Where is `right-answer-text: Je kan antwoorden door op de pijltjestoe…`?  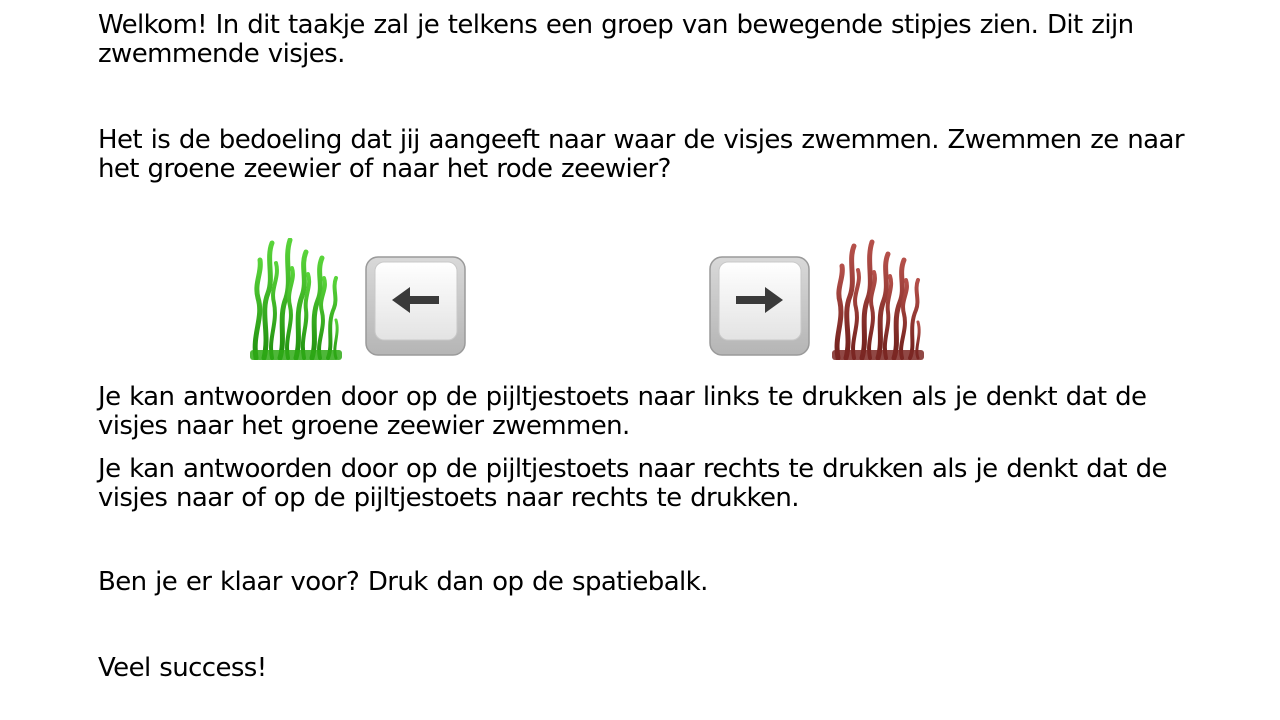 right-answer-text: Je kan antwoorden door op de pijltjestoe… is located at coordinates (633, 483).